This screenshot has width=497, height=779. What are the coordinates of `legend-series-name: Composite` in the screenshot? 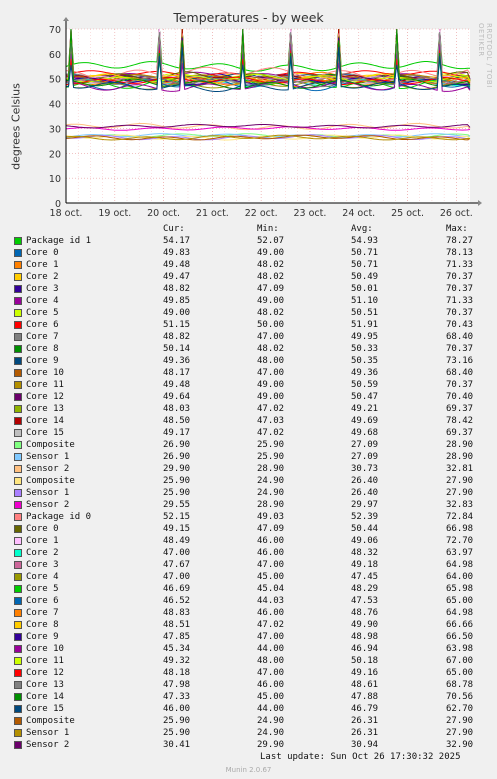 It's located at (50, 445).